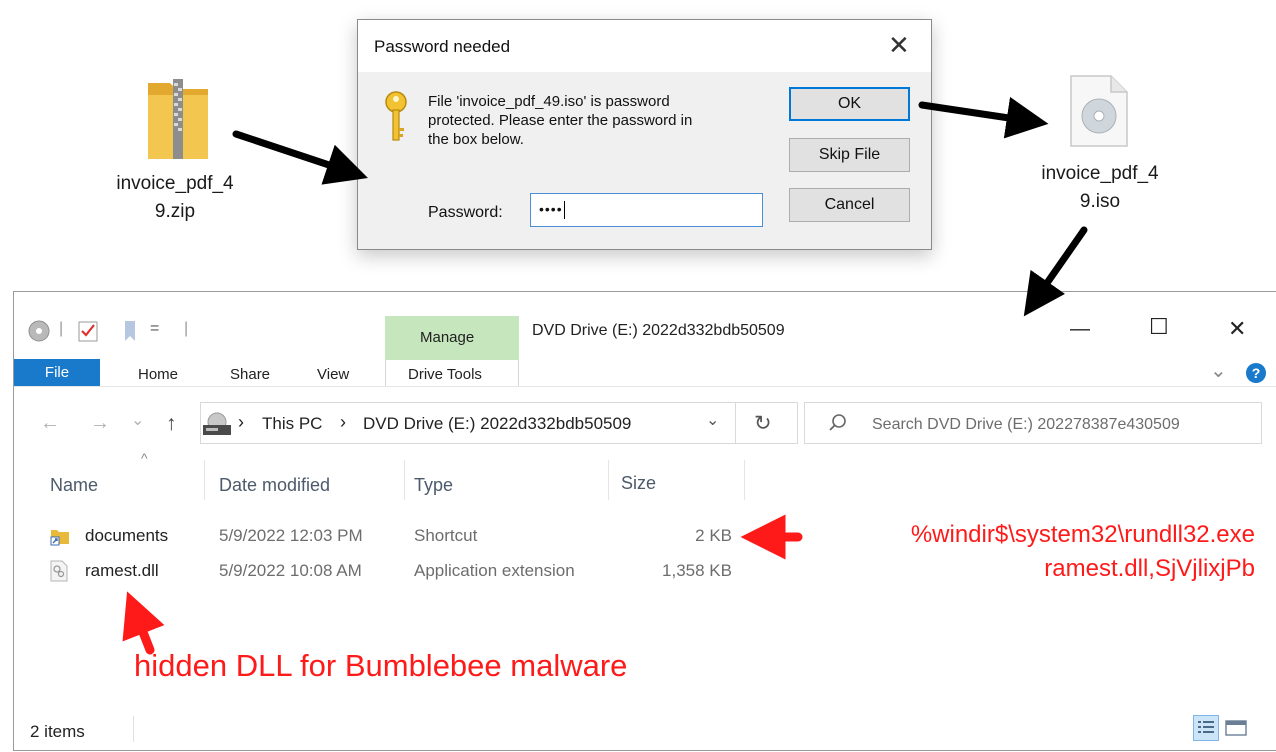 The height and width of the screenshot is (752, 1276). What do you see at coordinates (381, 665) in the screenshot?
I see `annotation-hidden-dll: hidden DLL for Bumblebee malware` at bounding box center [381, 665].